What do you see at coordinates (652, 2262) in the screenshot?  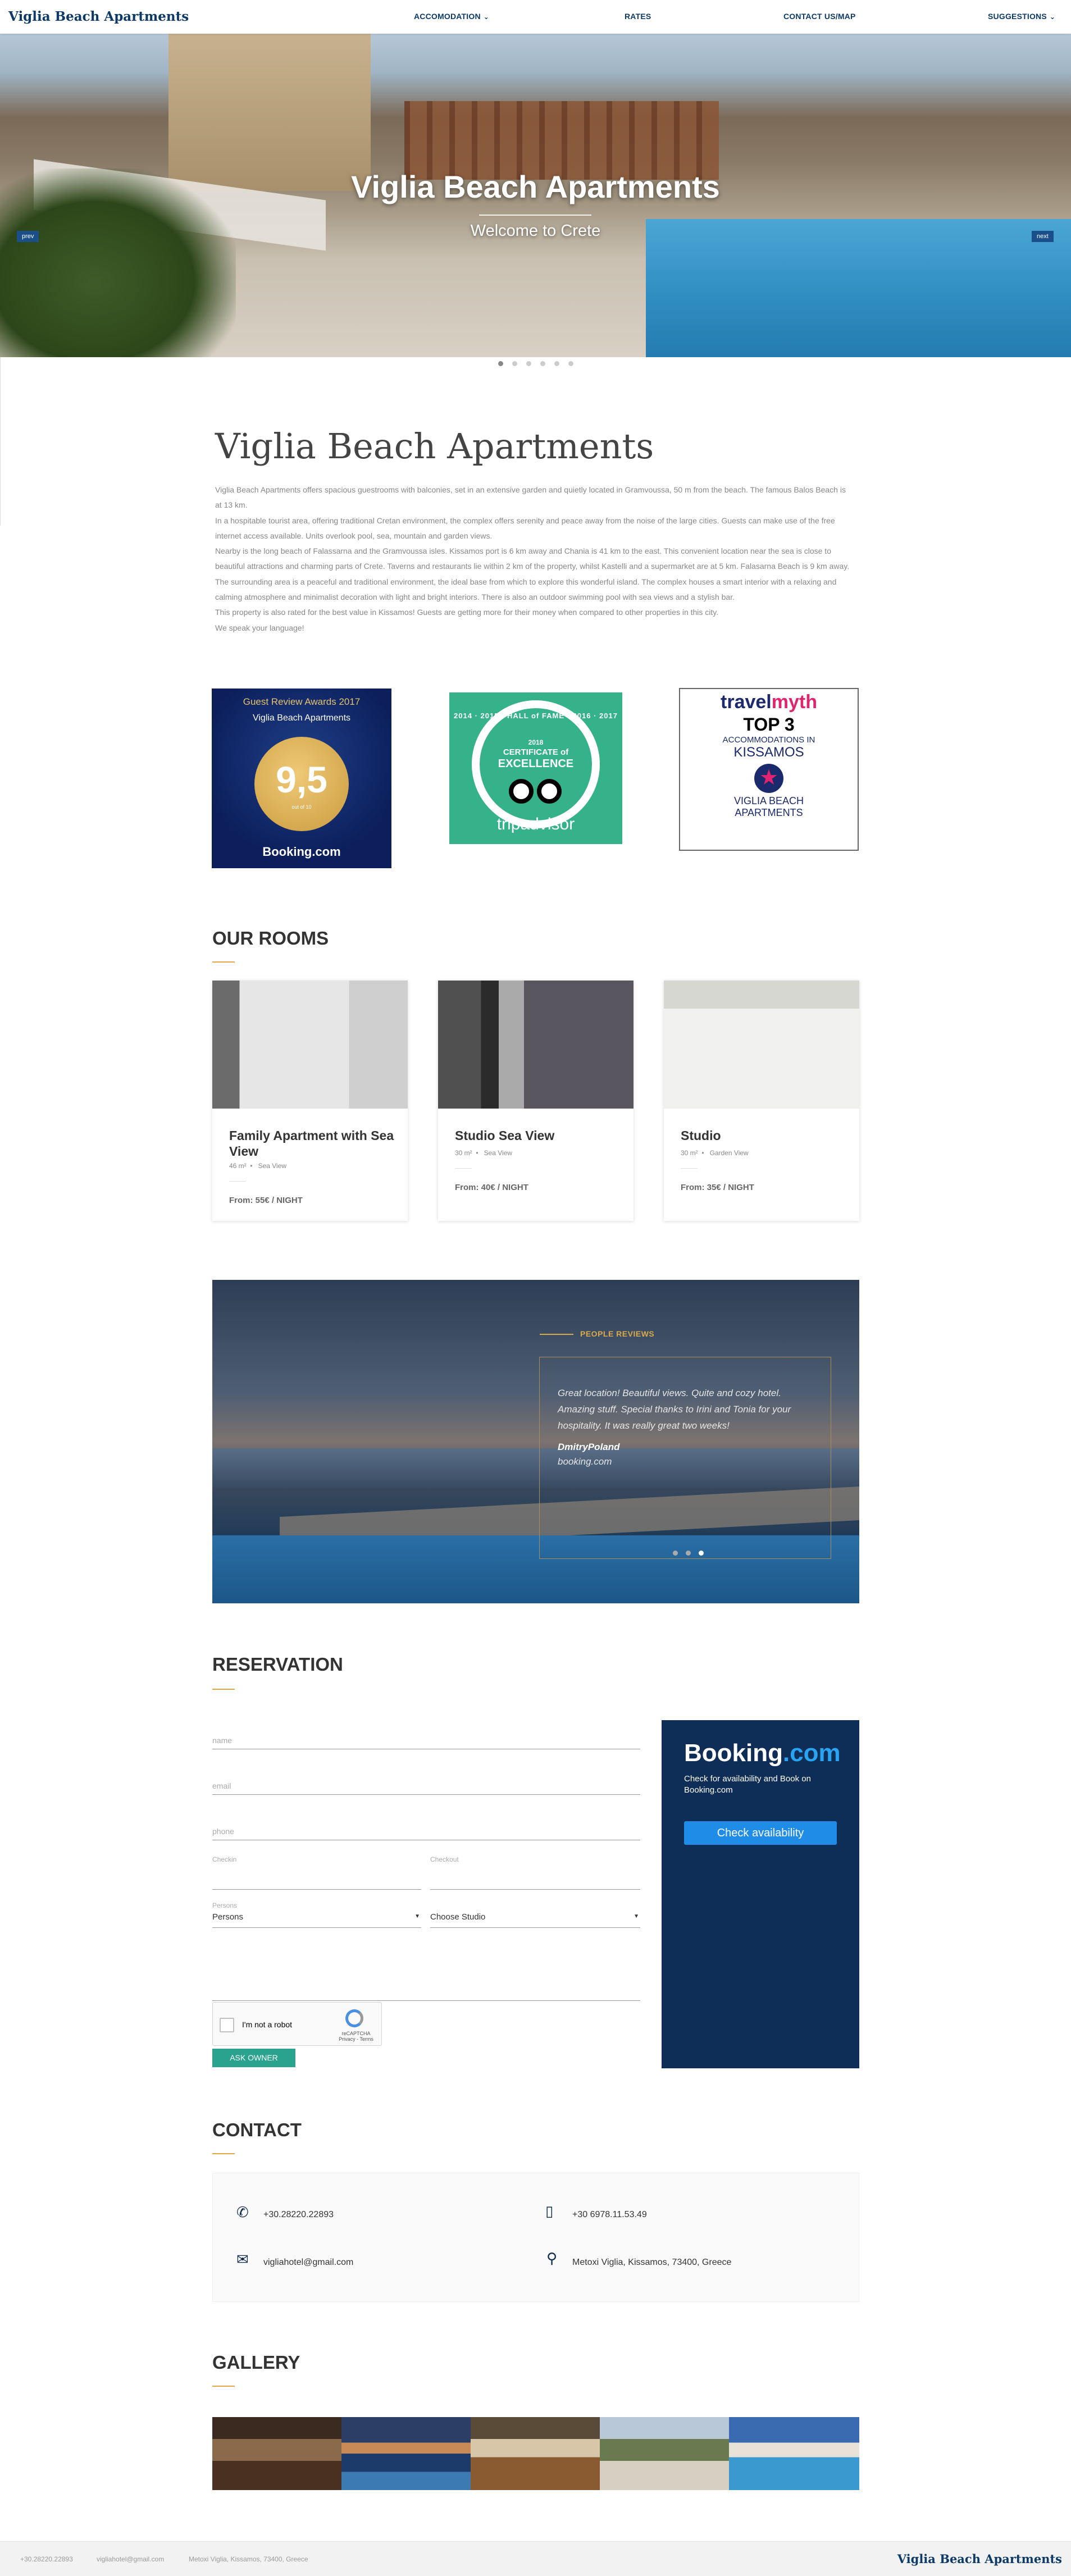 I see `contact-address: Metoxi Viglia, Kissamos, 73400, Greece` at bounding box center [652, 2262].